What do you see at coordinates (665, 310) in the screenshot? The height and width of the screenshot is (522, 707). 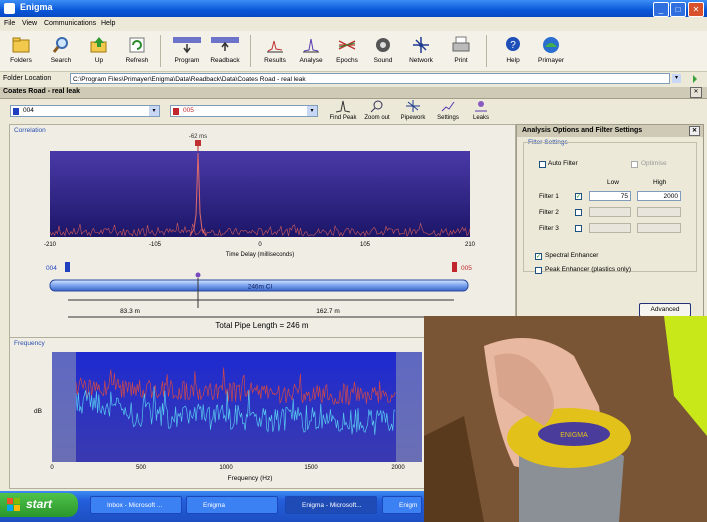 I see `advanced-button: Advanced` at bounding box center [665, 310].